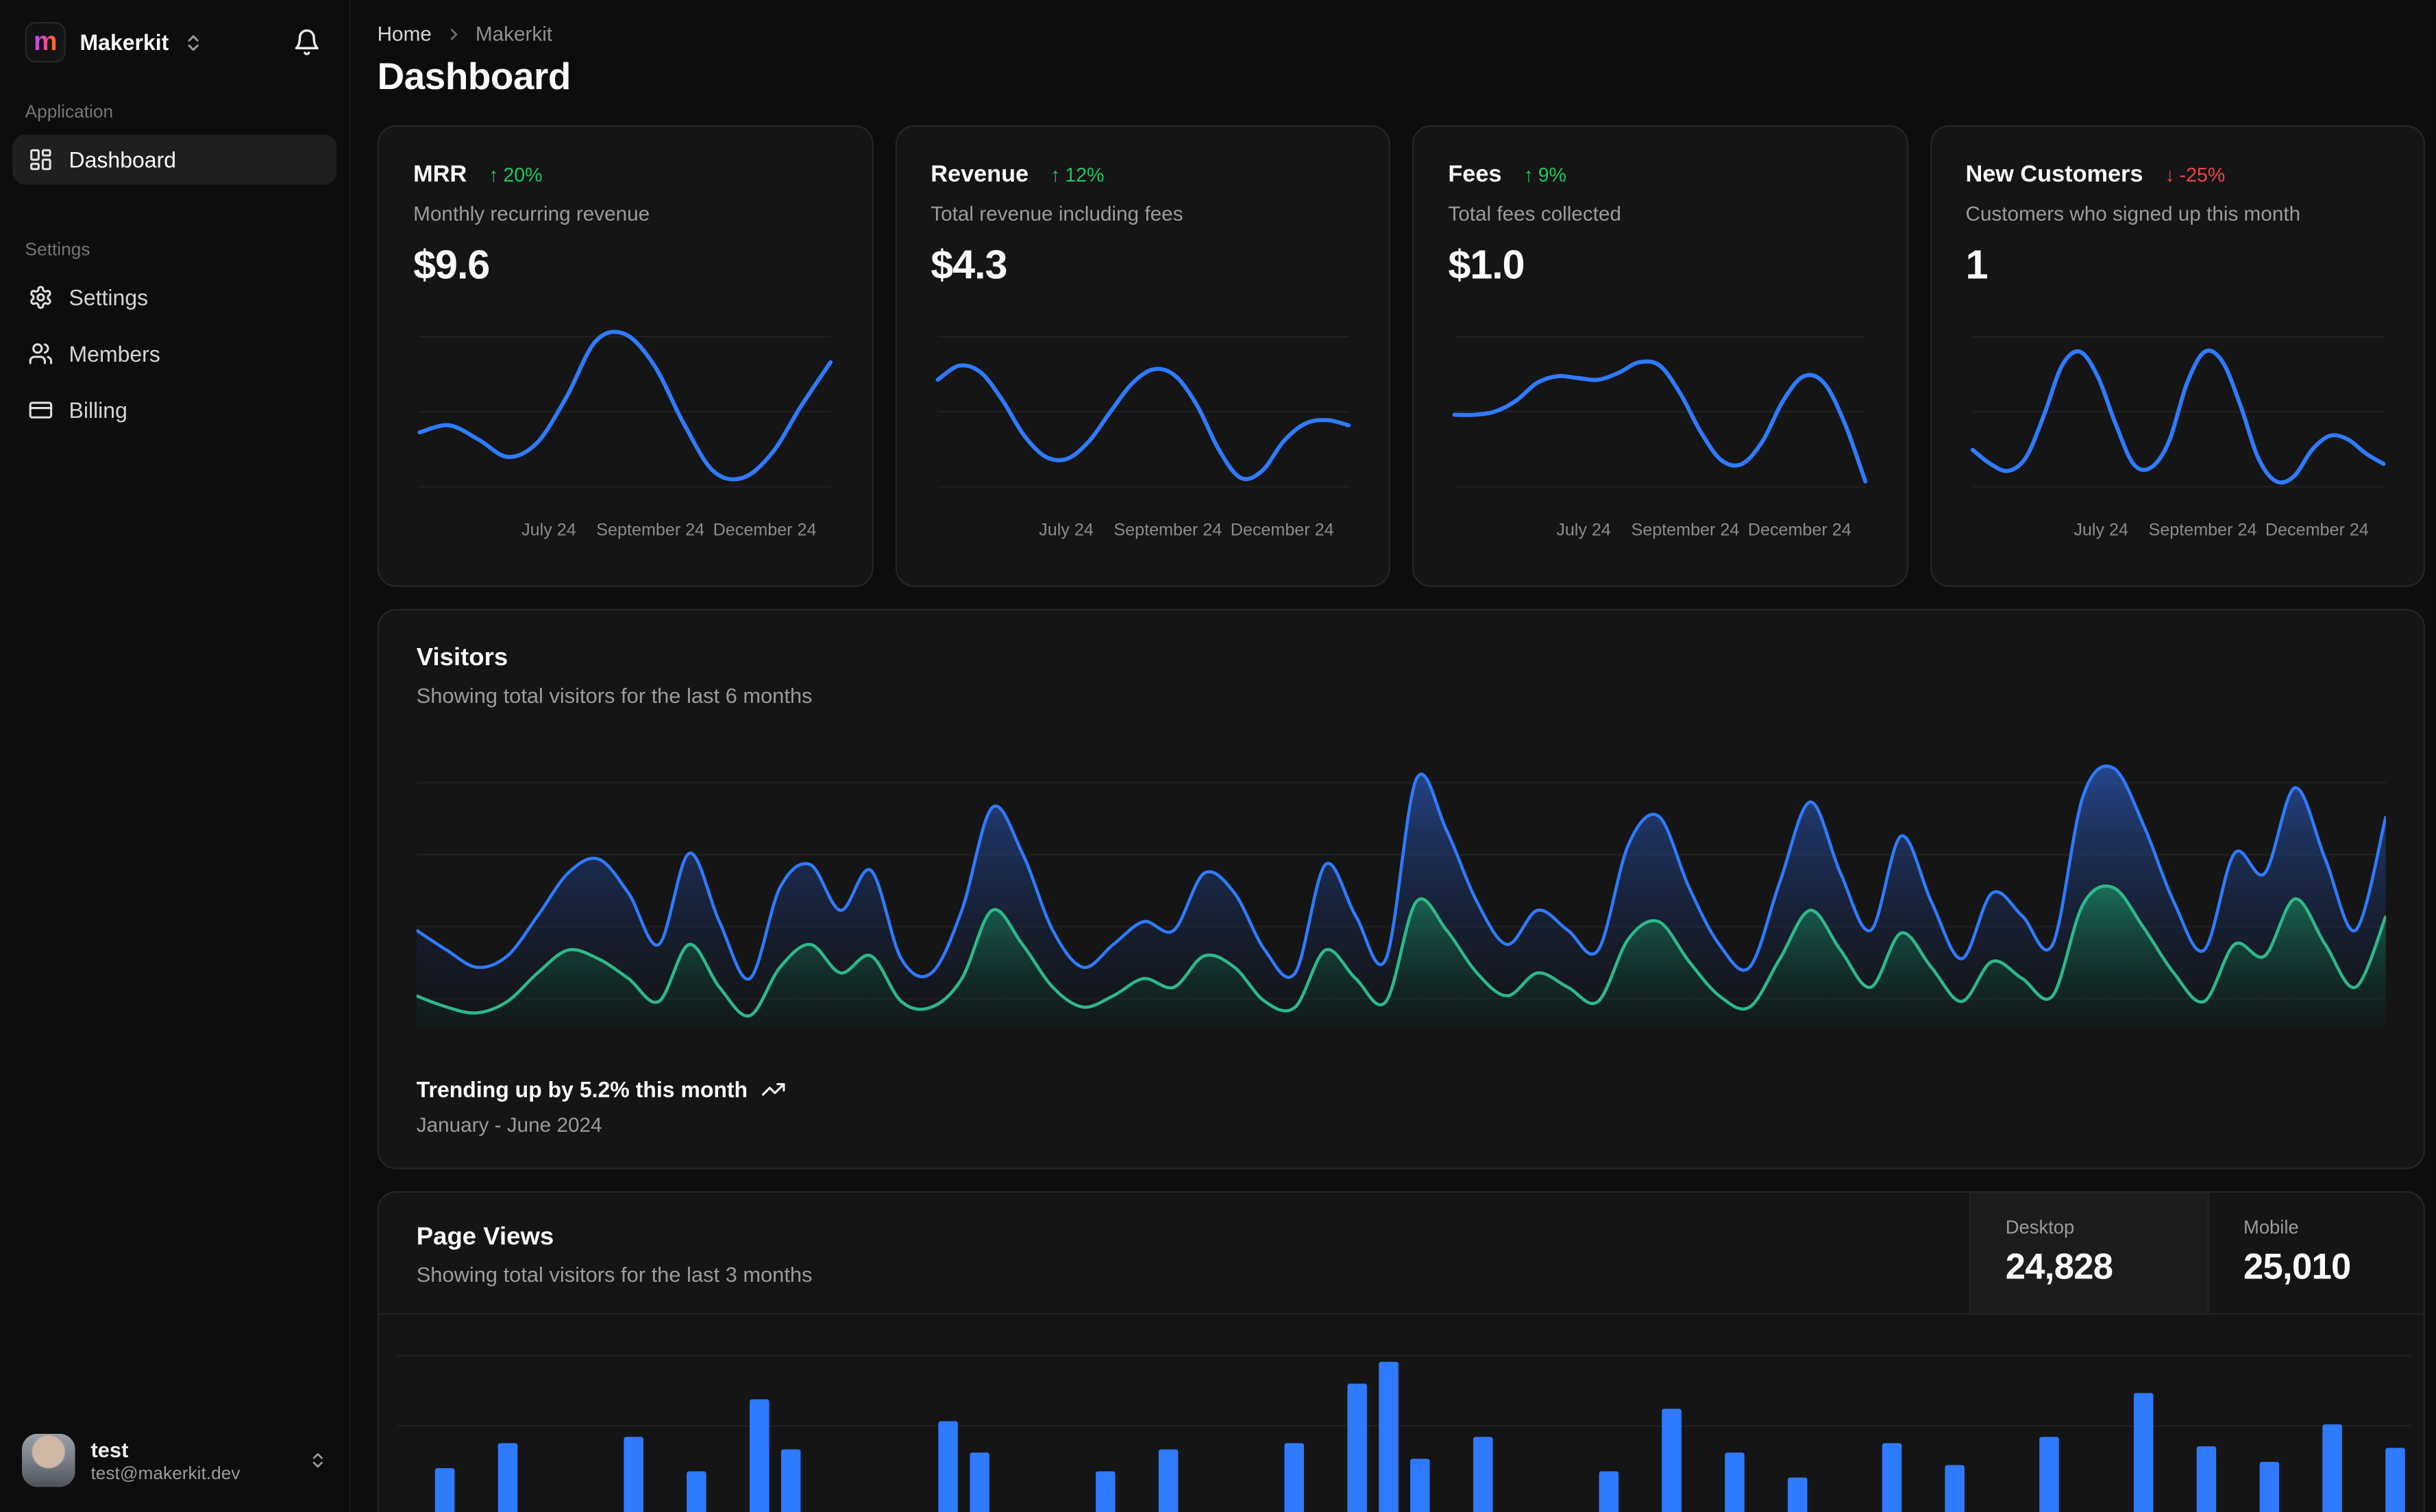 This screenshot has height=1512, width=2436. What do you see at coordinates (531, 213) in the screenshot?
I see `stat-subtitle: Monthly recurring revenue` at bounding box center [531, 213].